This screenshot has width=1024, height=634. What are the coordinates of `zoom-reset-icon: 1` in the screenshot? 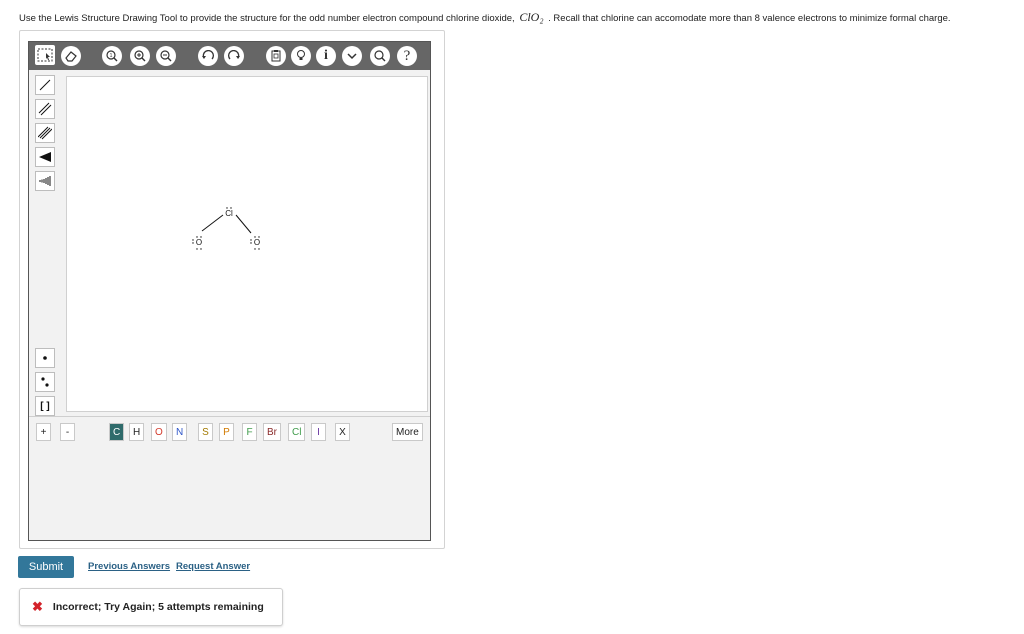 It's located at (112, 56).